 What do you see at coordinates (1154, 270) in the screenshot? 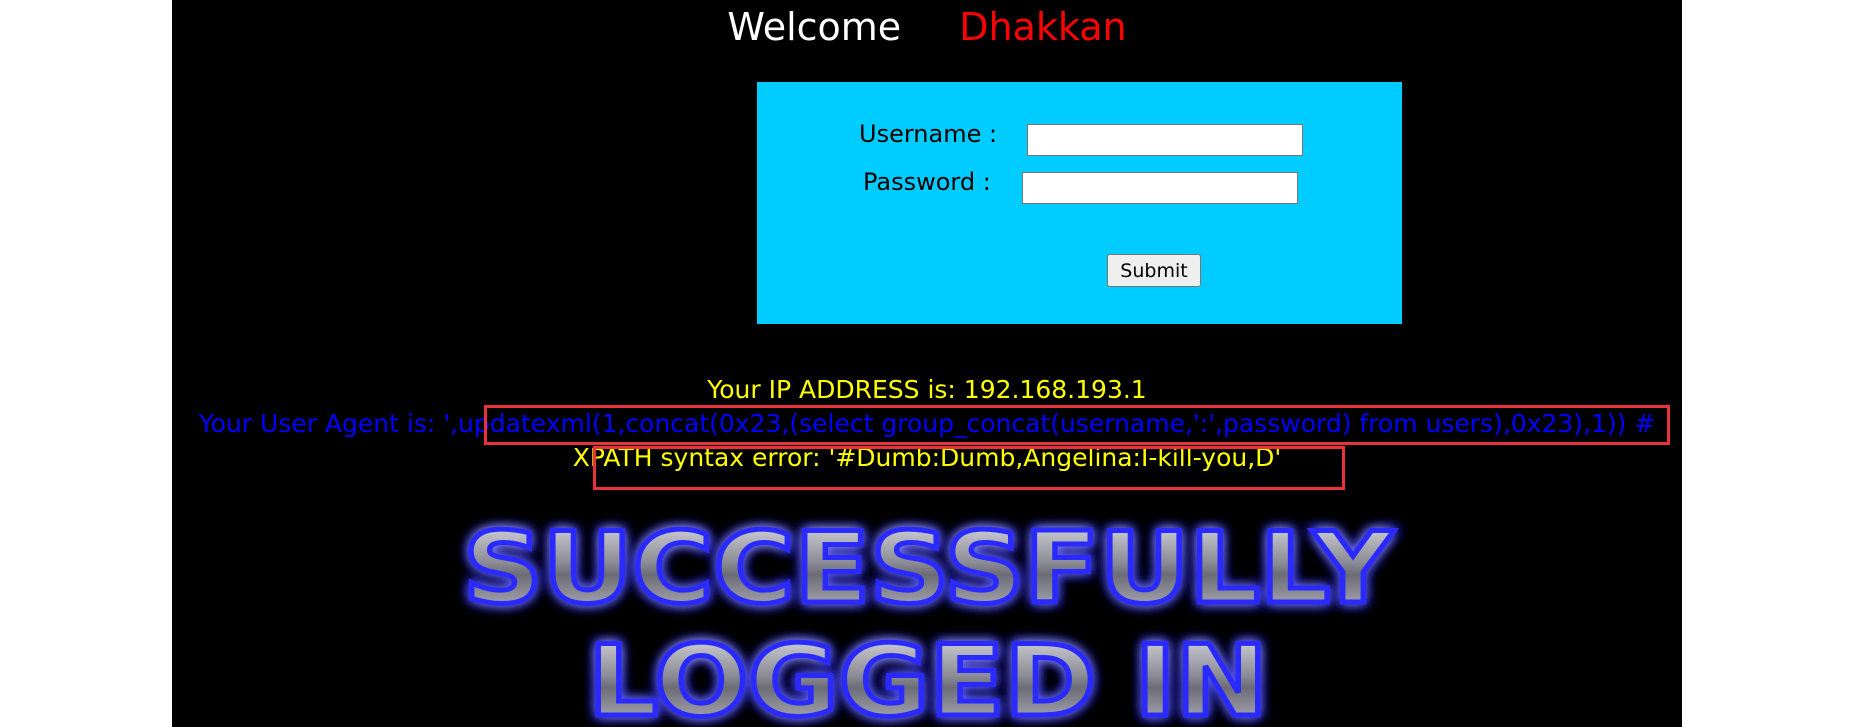
I see `submit-button: Submit` at bounding box center [1154, 270].